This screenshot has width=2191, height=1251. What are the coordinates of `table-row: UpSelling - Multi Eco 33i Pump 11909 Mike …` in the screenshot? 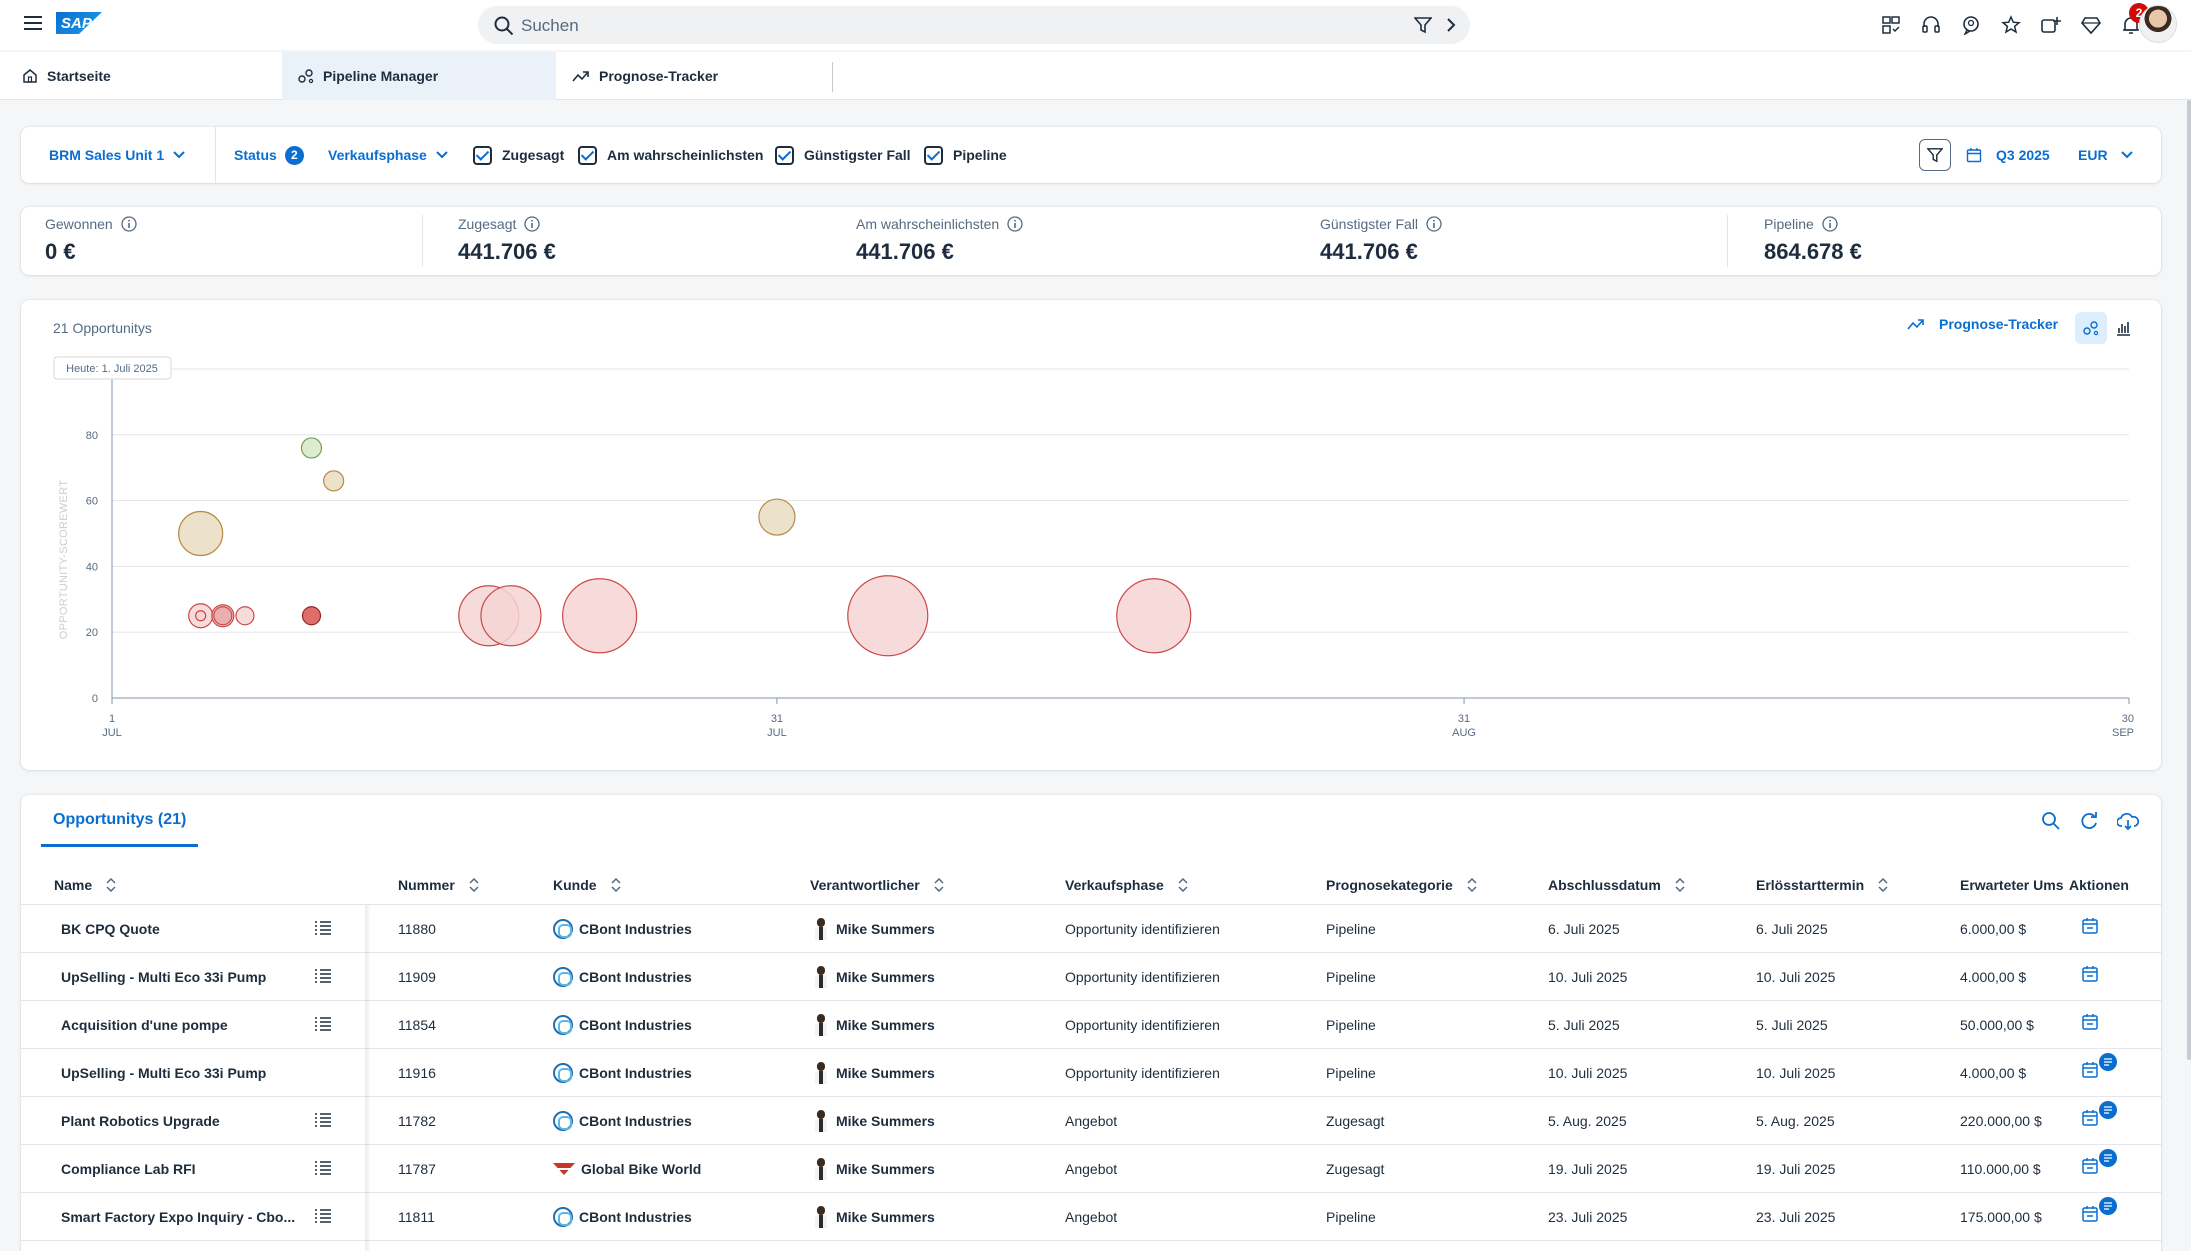 It's located at (1091, 977).